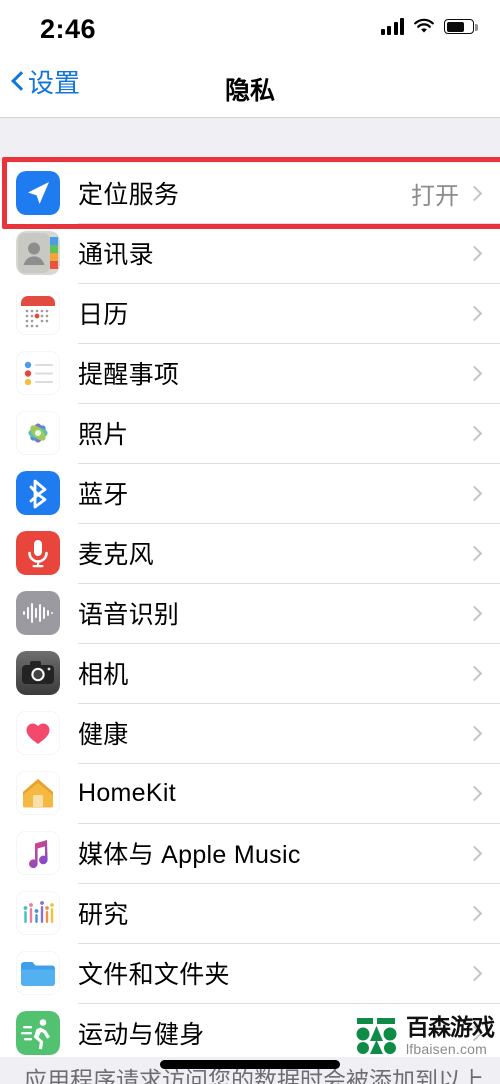  Describe the element at coordinates (68, 29) in the screenshot. I see `status-bar-time: 2:46` at that location.